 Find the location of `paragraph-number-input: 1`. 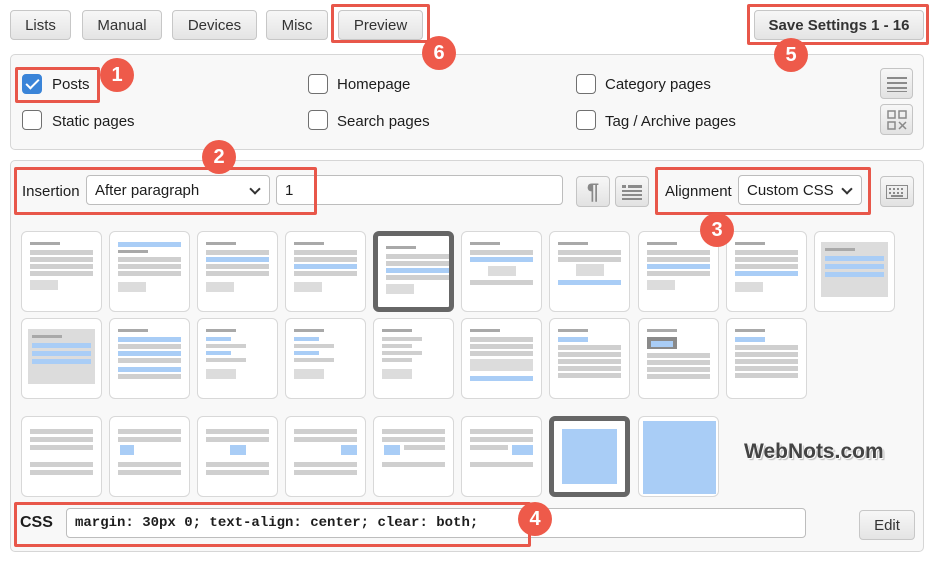

paragraph-number-input: 1 is located at coordinates (419, 190).